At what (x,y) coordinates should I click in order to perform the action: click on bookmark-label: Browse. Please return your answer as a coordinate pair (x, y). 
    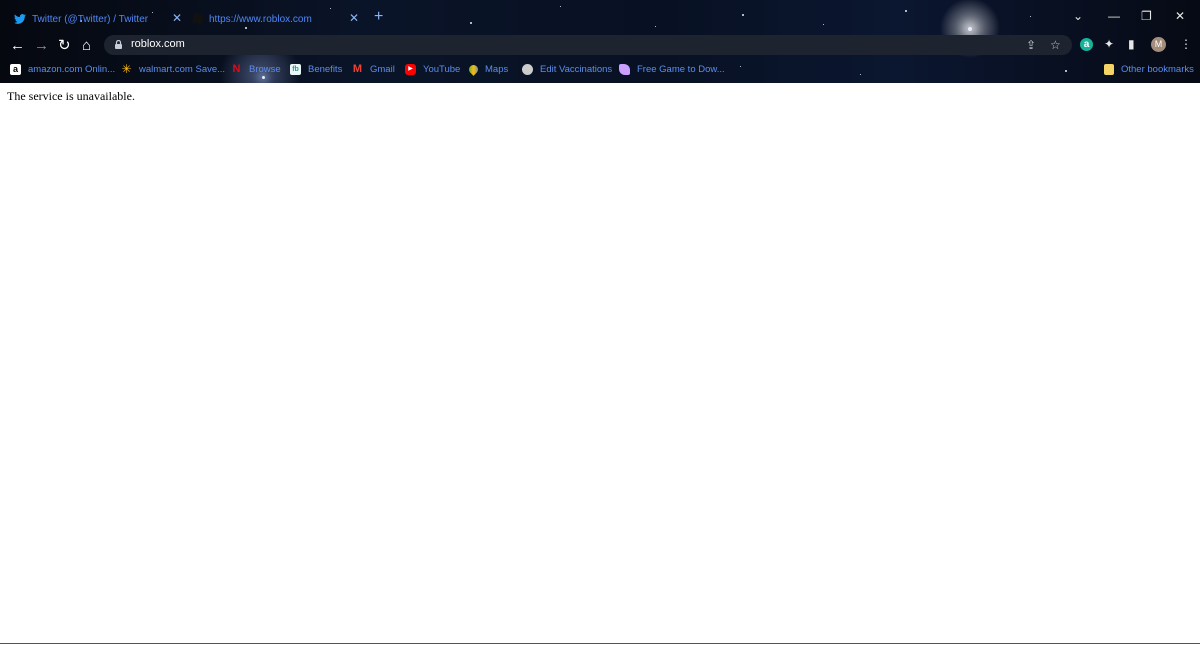
    Looking at the image, I should click on (265, 69).